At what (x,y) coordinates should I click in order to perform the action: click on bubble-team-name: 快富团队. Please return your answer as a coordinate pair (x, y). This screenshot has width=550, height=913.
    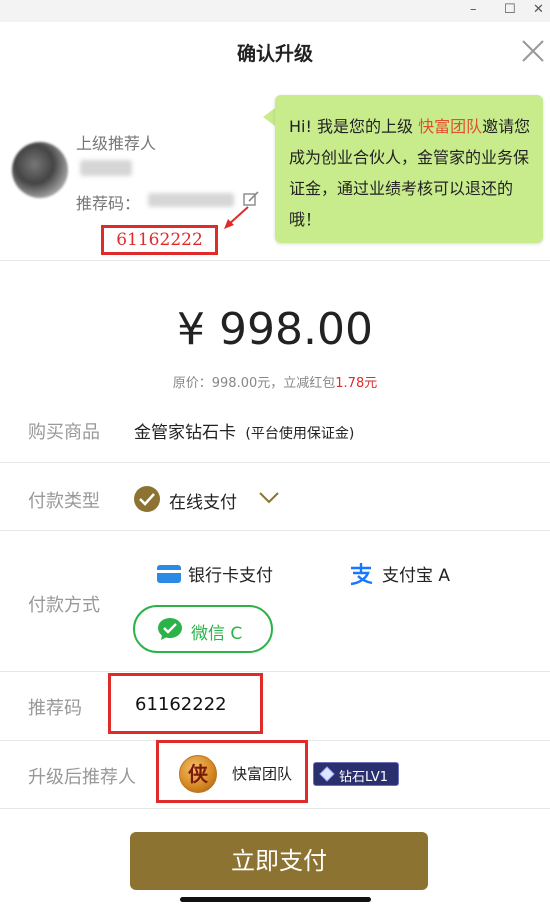
    Looking at the image, I should click on (450, 126).